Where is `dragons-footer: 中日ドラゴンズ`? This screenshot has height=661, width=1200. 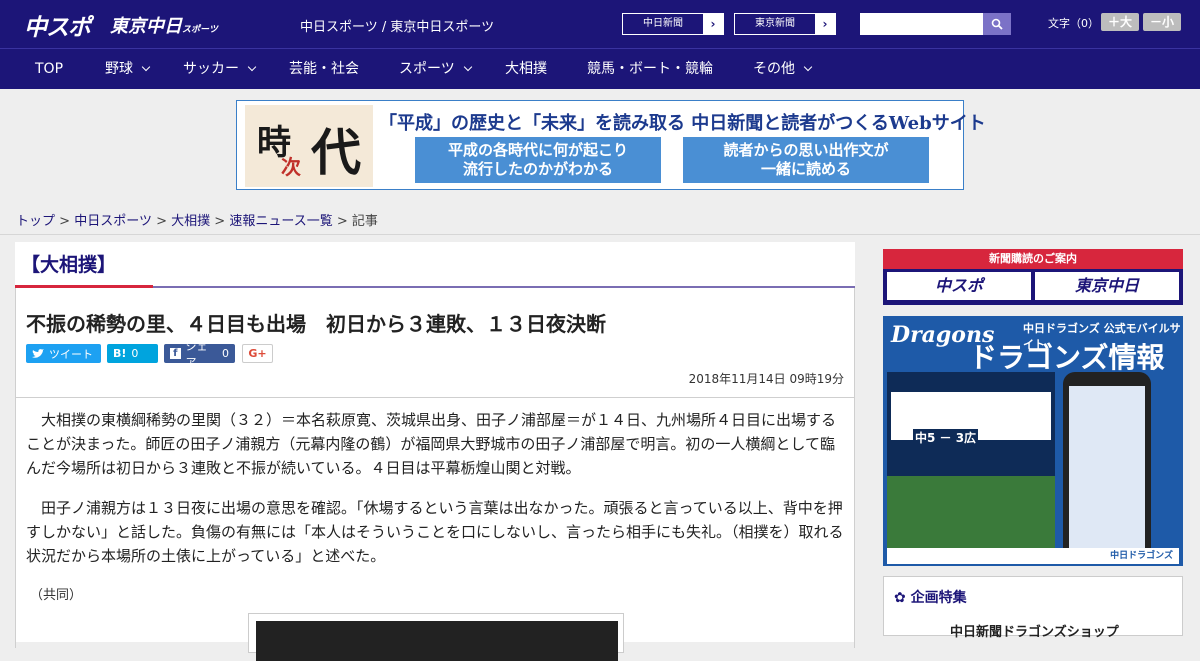
dragons-footer: 中日ドラゴンズ is located at coordinates (1033, 556).